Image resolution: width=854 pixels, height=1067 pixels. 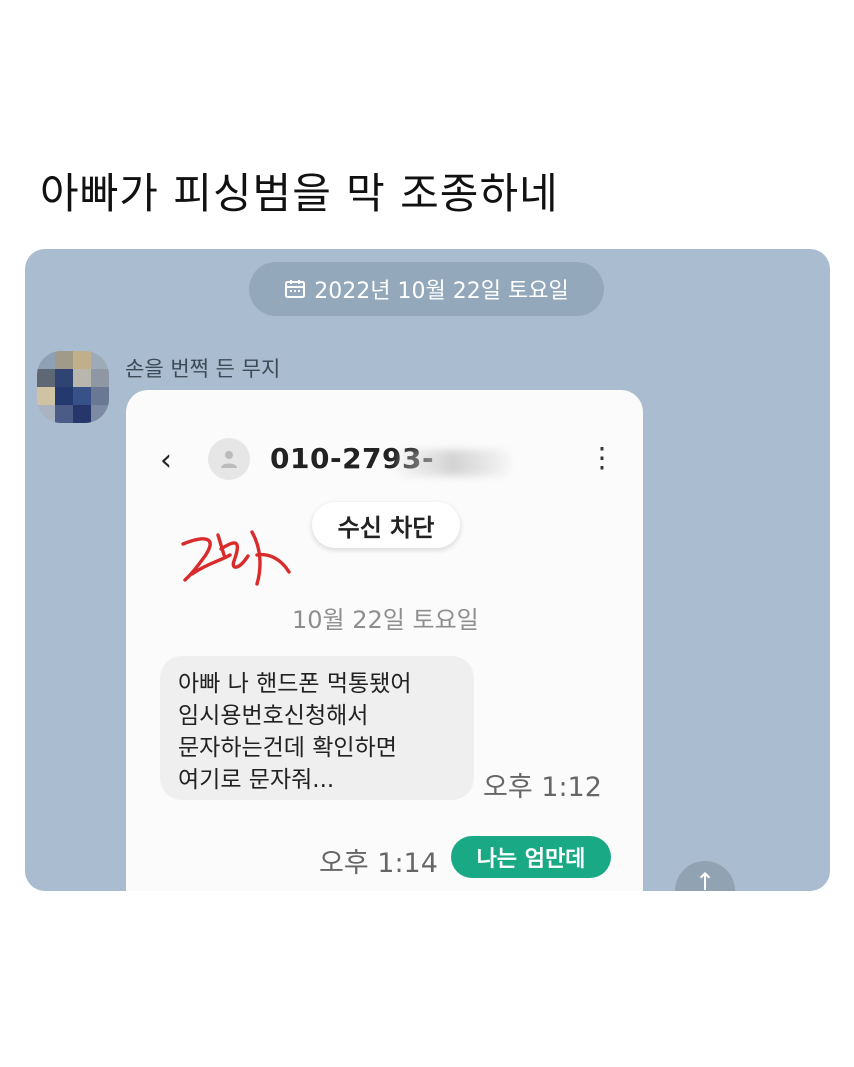 I want to click on outgoing-message: 나는 엄만데, so click(x=531, y=857).